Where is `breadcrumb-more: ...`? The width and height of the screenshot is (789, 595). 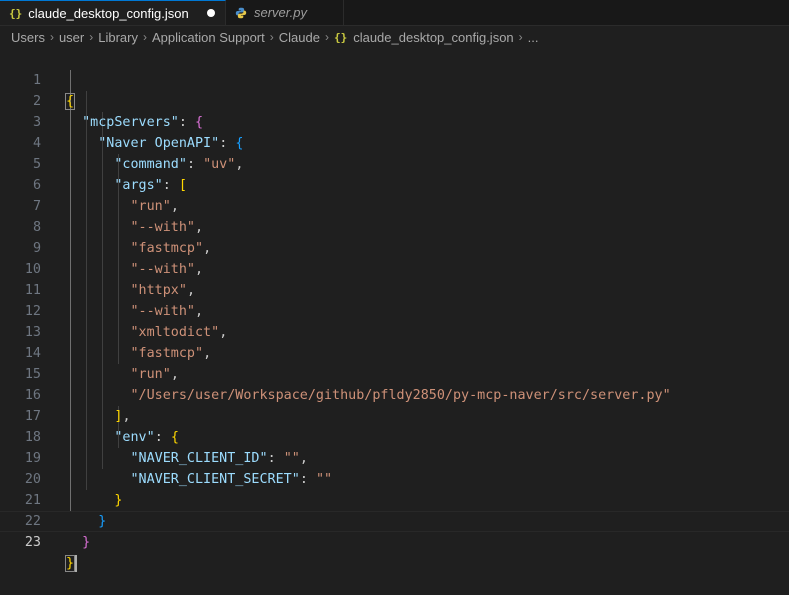 breadcrumb-more: ... is located at coordinates (533, 37).